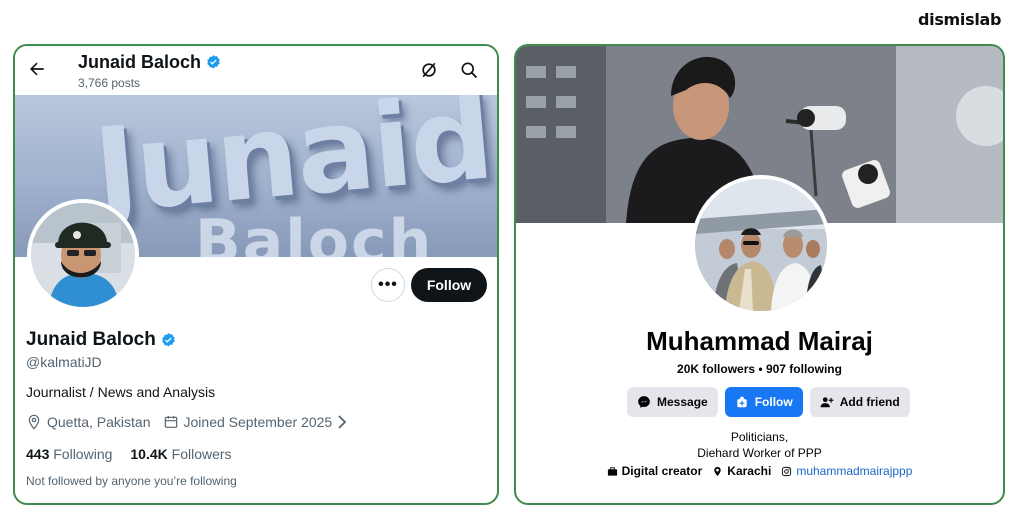 The image size is (1024, 527). Describe the element at coordinates (759, 369) in the screenshot. I see `follower-stats: 20K followers • 907 following` at that location.